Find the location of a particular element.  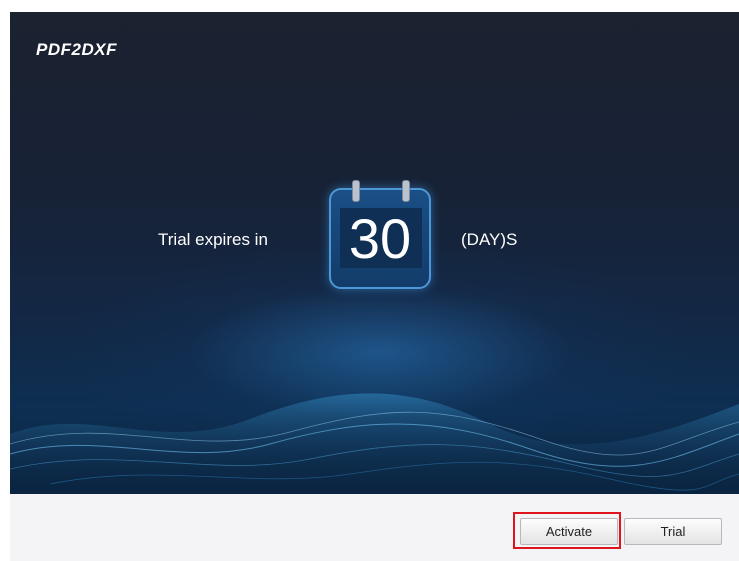

days-remaining-count: 30 is located at coordinates (380, 238).